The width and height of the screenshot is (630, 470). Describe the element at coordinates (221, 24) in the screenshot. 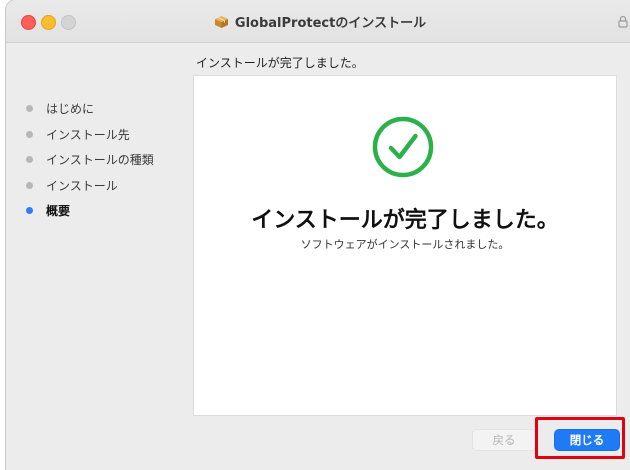

I see `package-icon` at that location.